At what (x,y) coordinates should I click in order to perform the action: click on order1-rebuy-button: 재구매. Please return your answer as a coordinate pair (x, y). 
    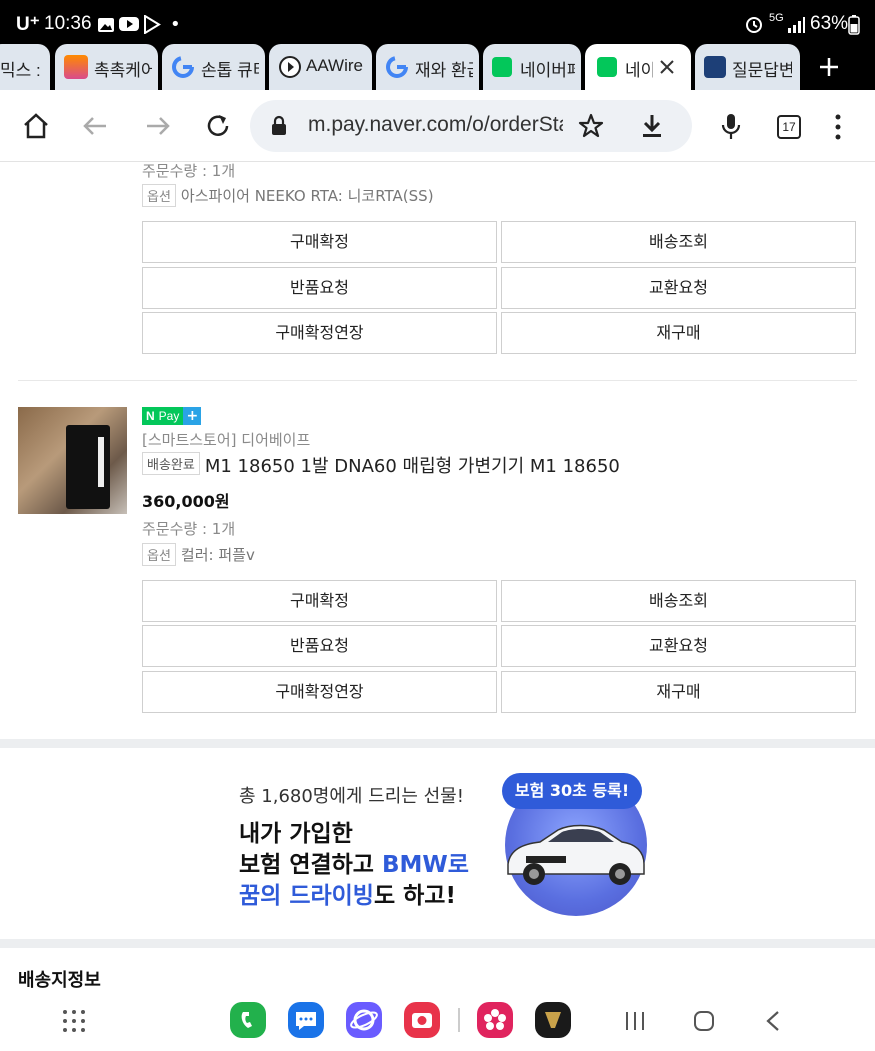
    Looking at the image, I should click on (678, 333).